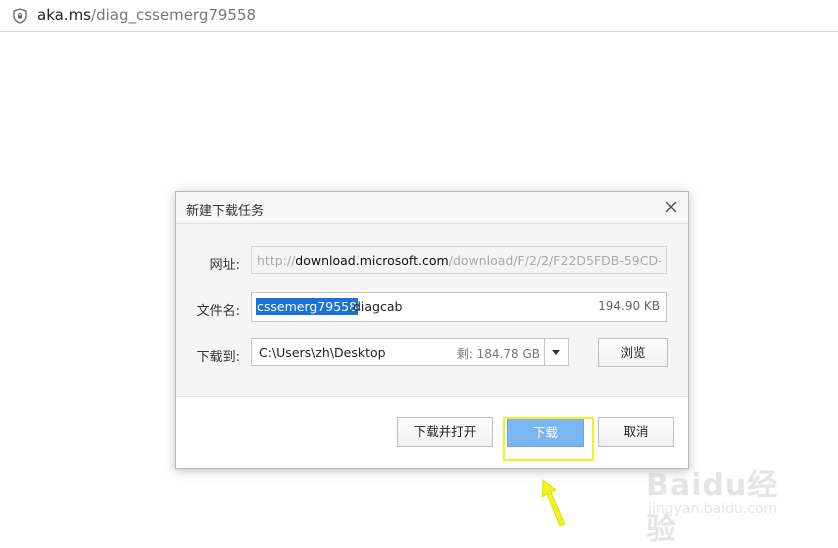 Image resolution: width=838 pixels, height=548 pixels. Describe the element at coordinates (636, 432) in the screenshot. I see `cancel-button: 取消` at that location.